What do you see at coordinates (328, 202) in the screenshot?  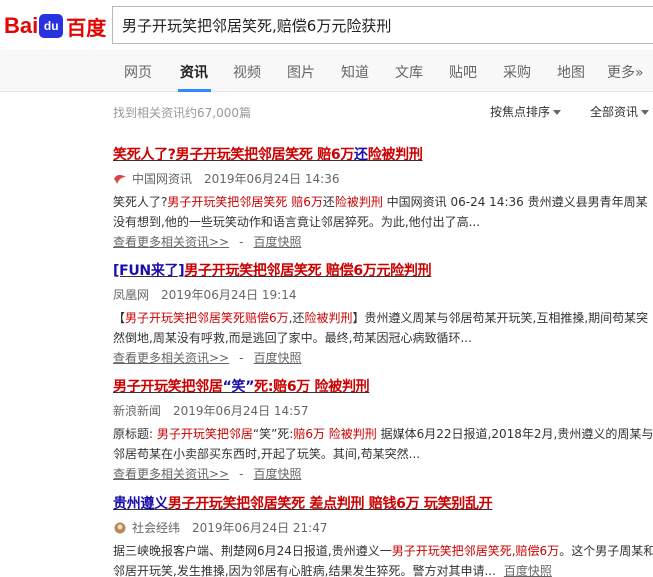 I see `abstract-text: 还` at bounding box center [328, 202].